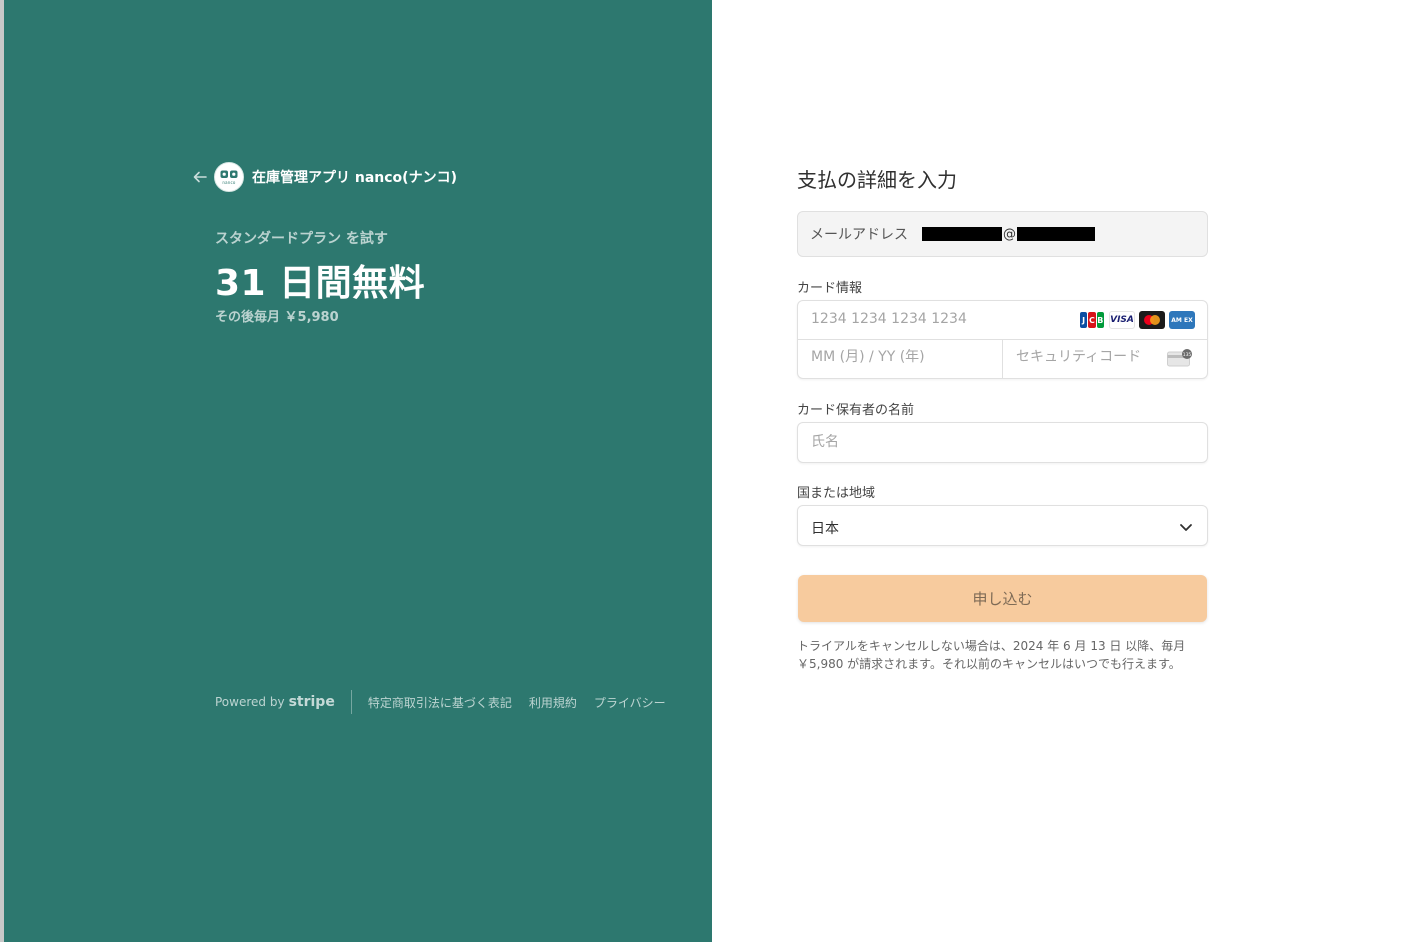 The height and width of the screenshot is (942, 1415). Describe the element at coordinates (277, 317) in the screenshot. I see `price-after-trial: その後毎月 ￥5,980` at that location.